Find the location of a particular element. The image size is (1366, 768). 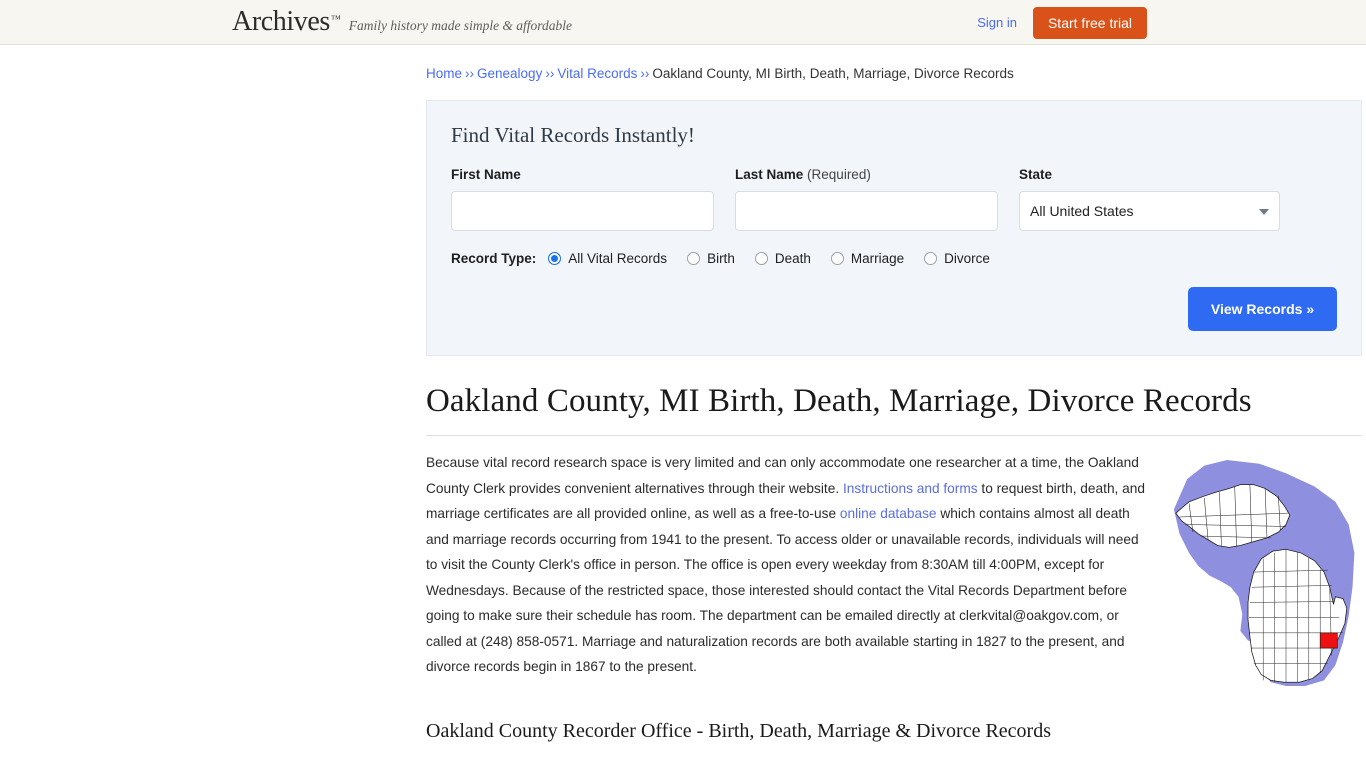

radio-icon-death is located at coordinates (761, 258).